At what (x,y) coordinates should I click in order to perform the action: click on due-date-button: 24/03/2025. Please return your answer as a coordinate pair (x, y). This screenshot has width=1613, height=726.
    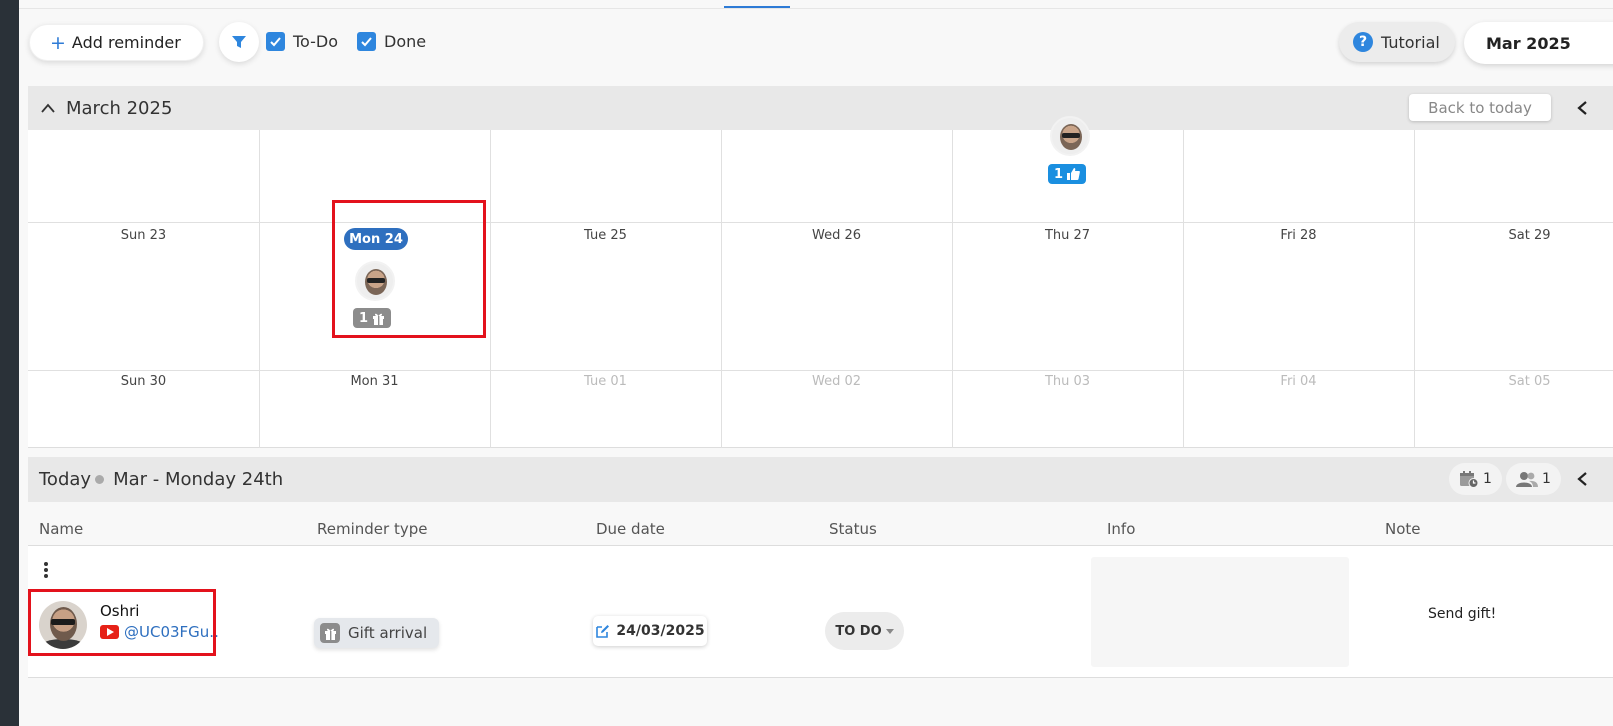
    Looking at the image, I should click on (650, 631).